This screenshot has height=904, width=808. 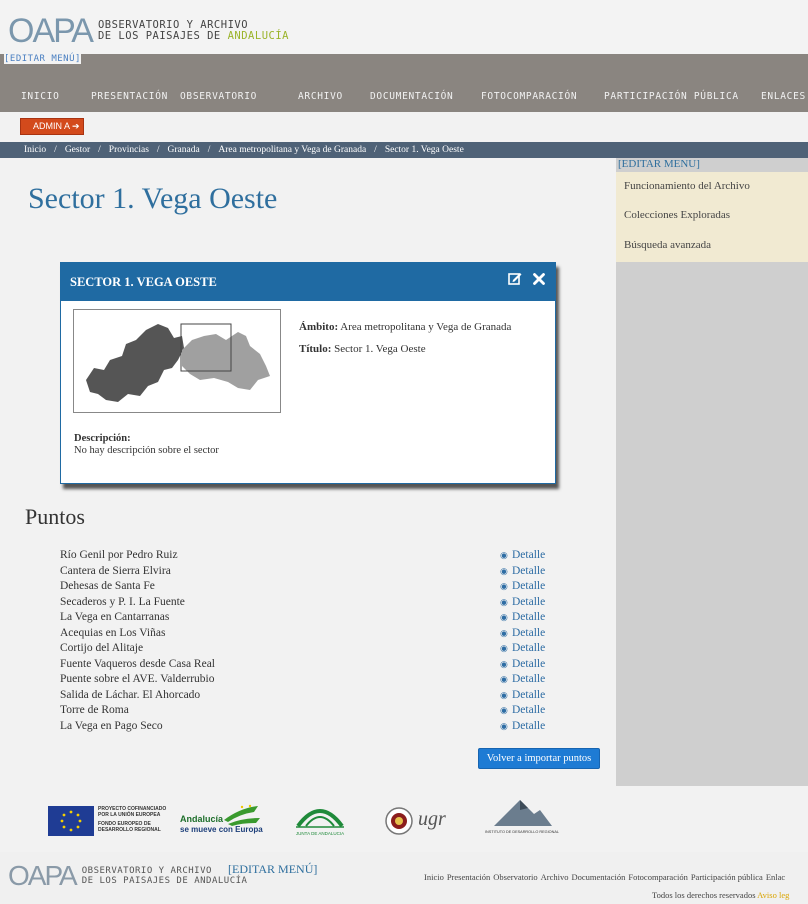 I want to click on nav-item-enlaces: ENLACES, so click(x=783, y=96).